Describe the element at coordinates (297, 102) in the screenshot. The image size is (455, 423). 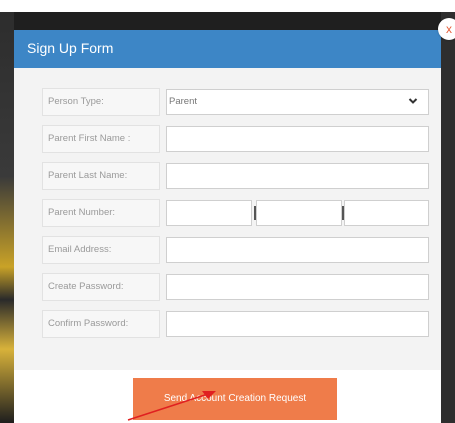
I see `person-type-select: Parent` at that location.